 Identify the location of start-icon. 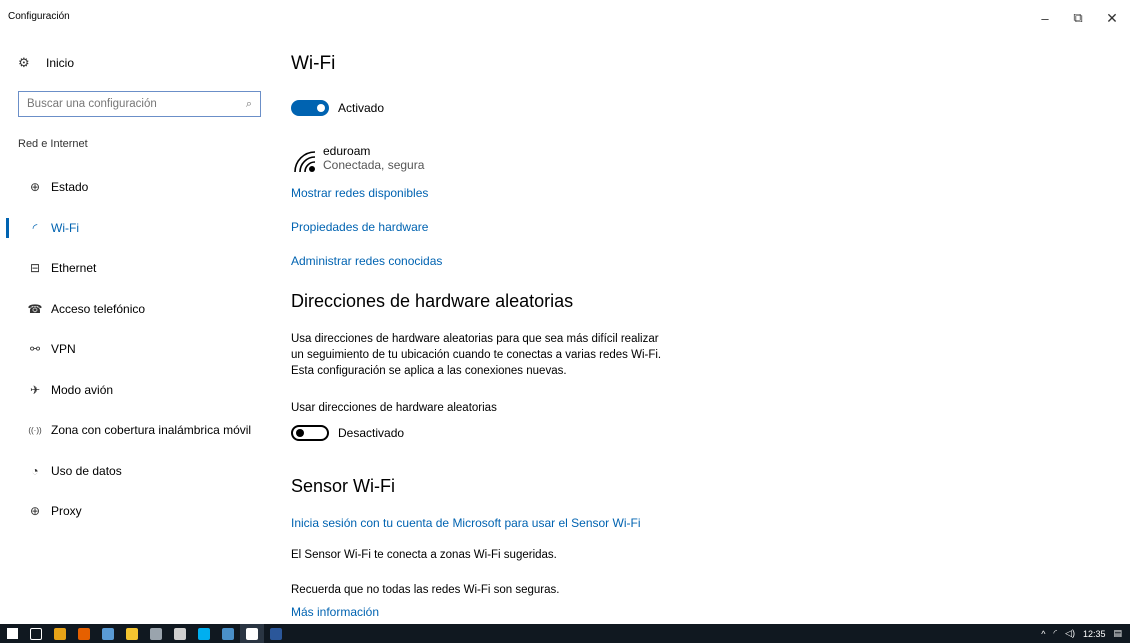
(12, 633).